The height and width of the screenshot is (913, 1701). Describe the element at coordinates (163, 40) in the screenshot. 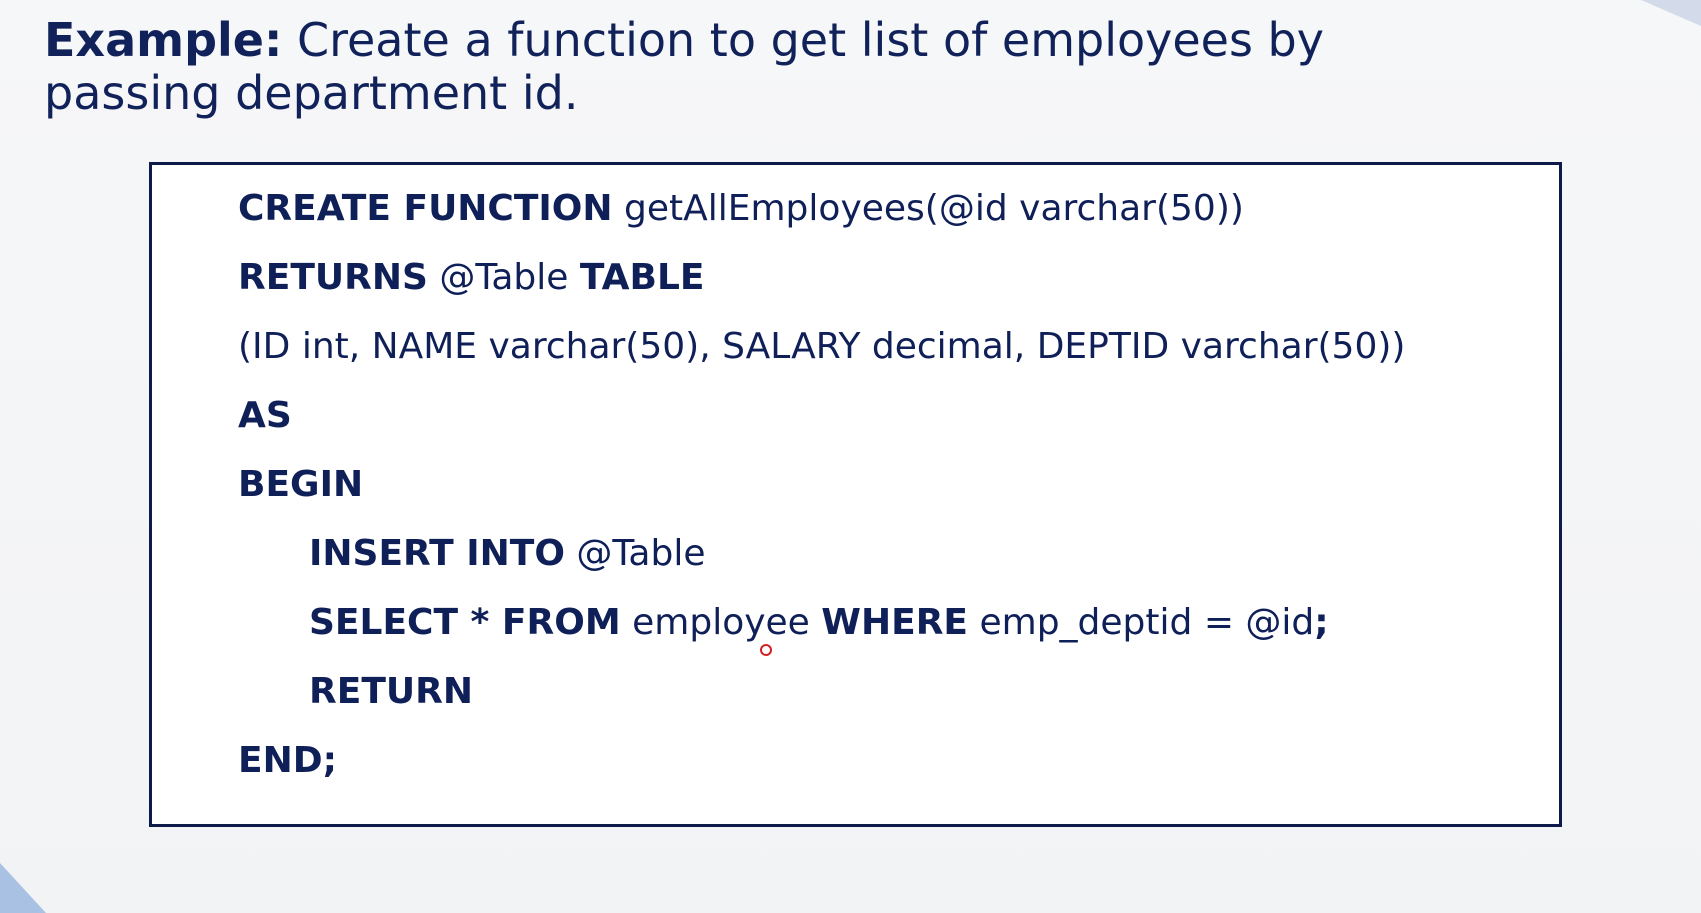

I see `heading-label: Example:` at that location.